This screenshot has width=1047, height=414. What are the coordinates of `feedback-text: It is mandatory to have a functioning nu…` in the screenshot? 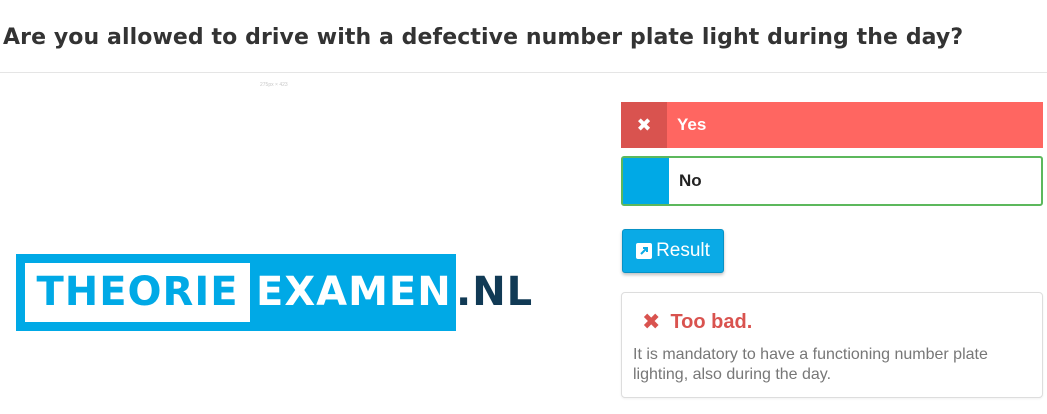 It's located at (810, 364).